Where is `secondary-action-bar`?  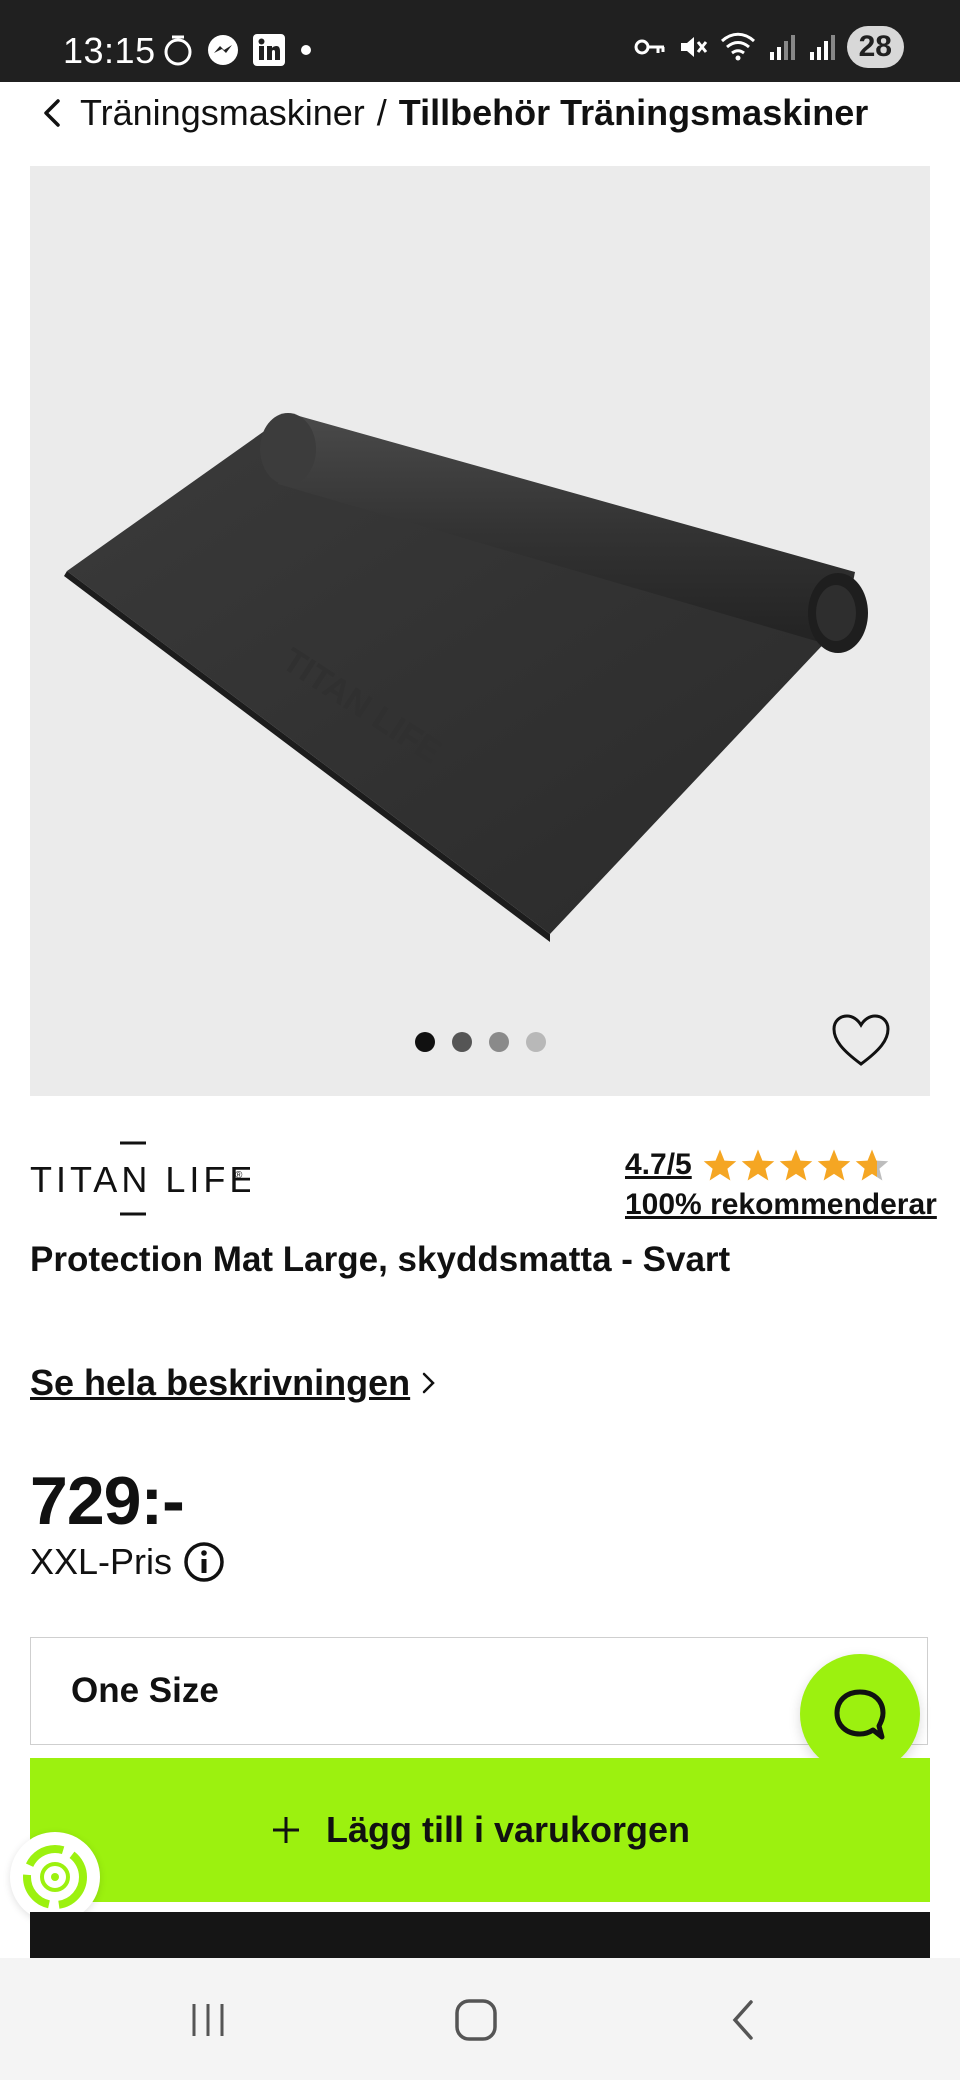
secondary-action-bar is located at coordinates (480, 1936).